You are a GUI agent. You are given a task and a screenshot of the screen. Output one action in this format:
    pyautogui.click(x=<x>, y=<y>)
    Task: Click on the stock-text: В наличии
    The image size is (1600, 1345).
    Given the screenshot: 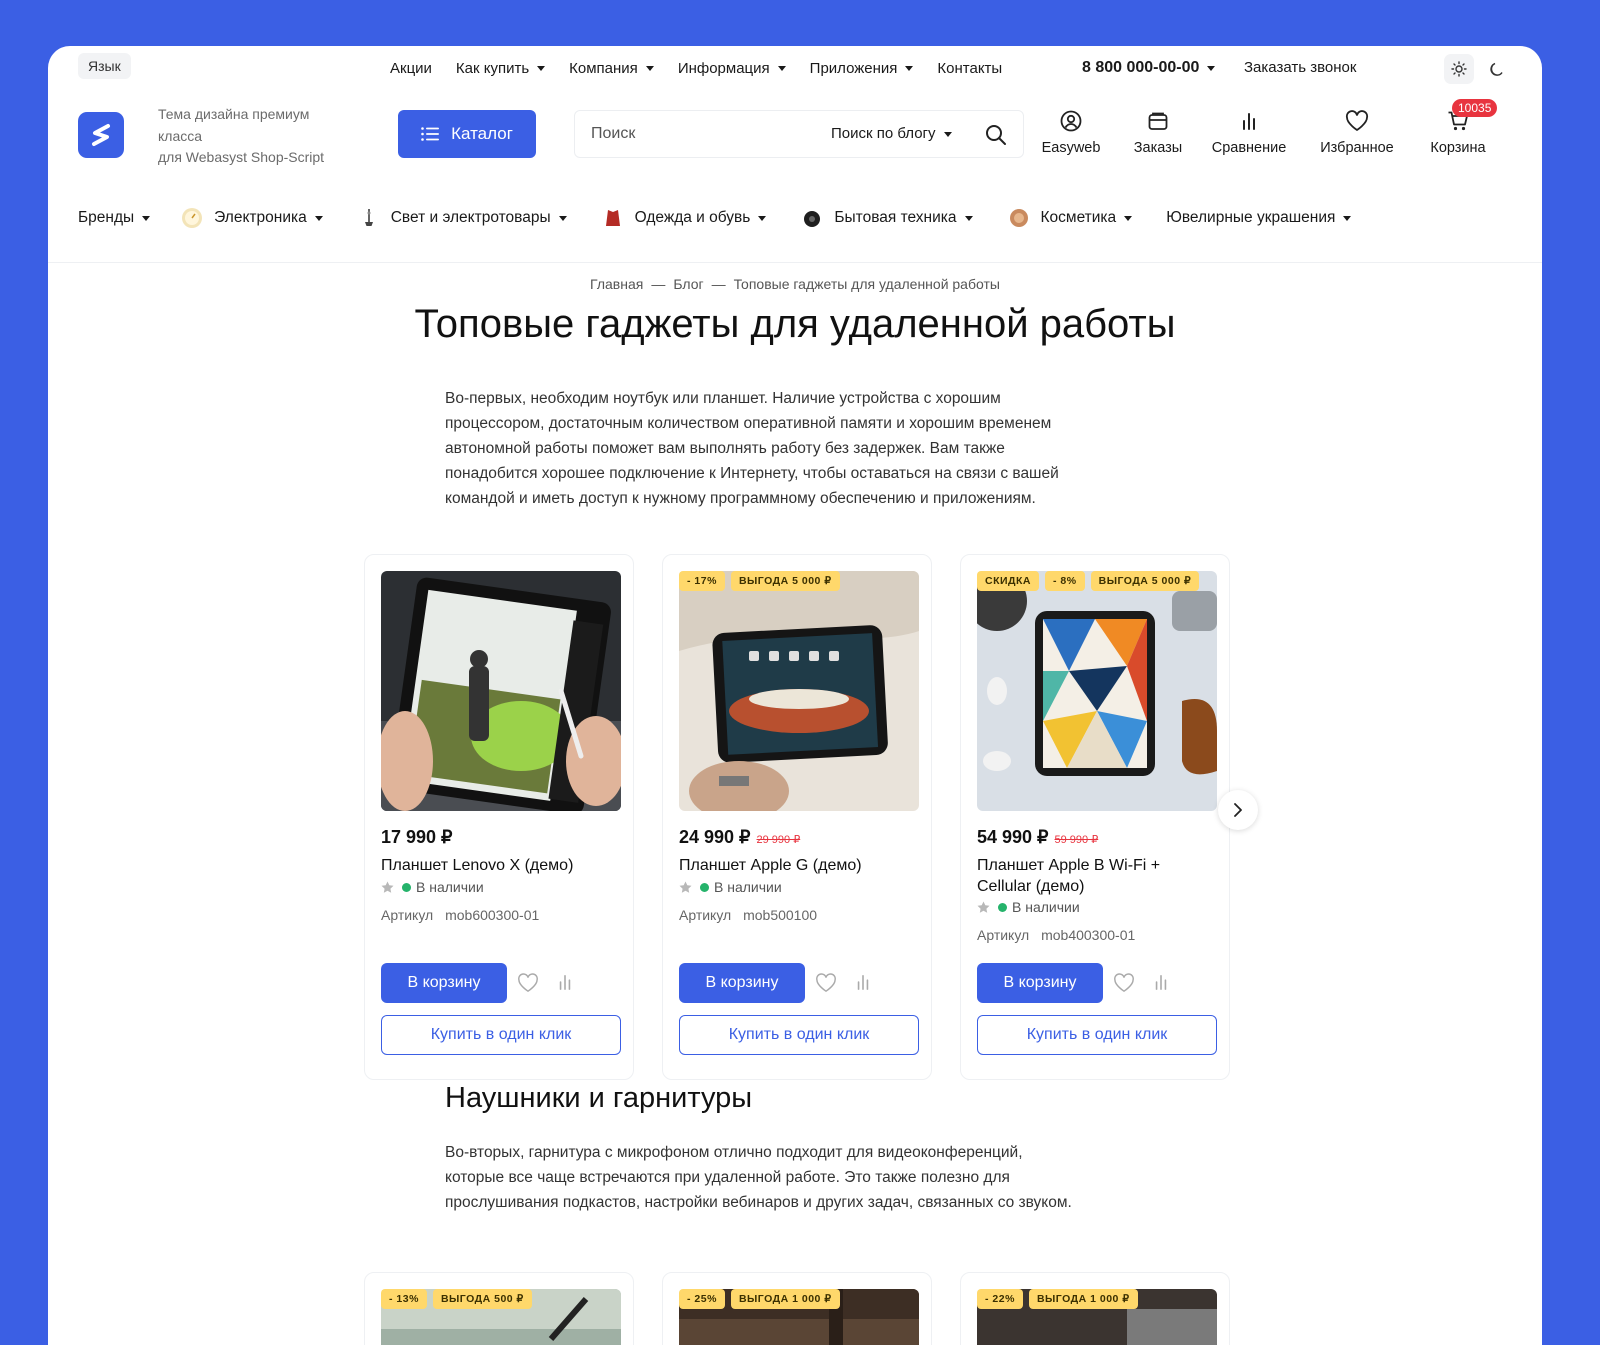 What is the action you would take?
    pyautogui.click(x=748, y=887)
    